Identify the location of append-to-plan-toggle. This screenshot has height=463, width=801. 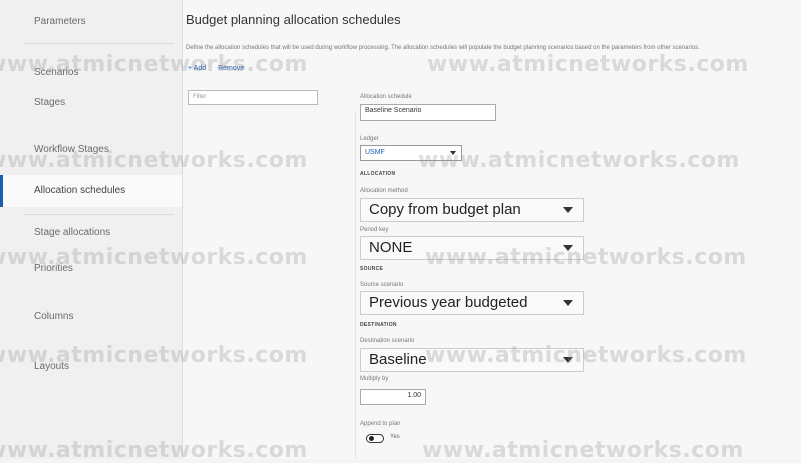
(375, 438).